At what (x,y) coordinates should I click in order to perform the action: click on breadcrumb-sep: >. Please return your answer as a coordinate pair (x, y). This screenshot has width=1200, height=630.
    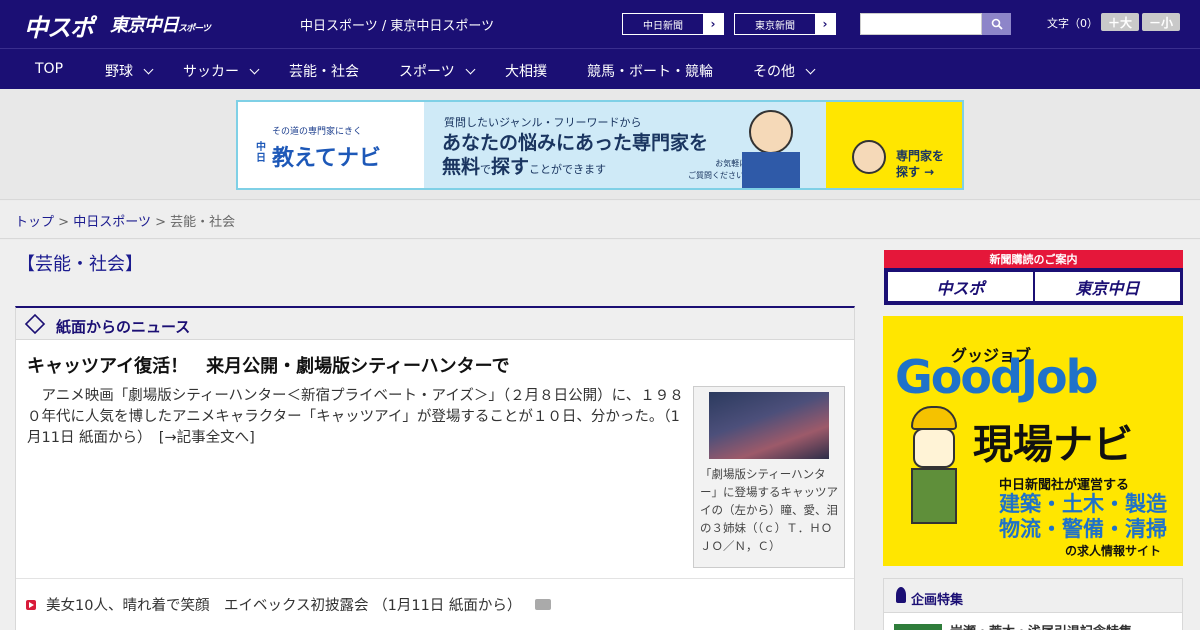
    Looking at the image, I should click on (160, 222).